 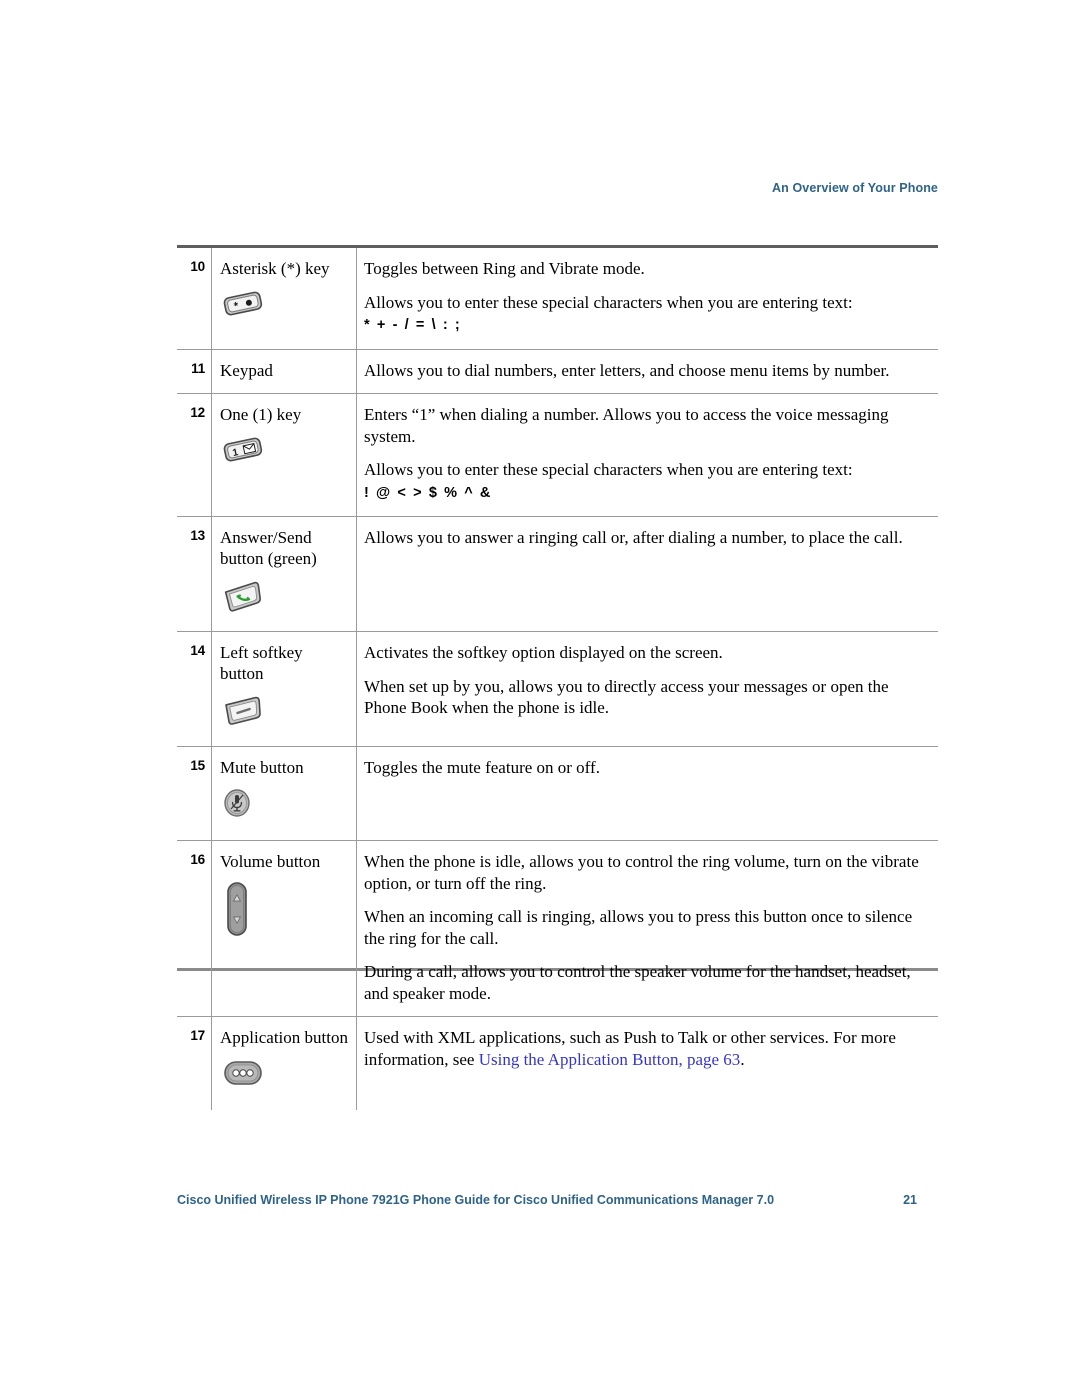 I want to click on description-paragraph: Toggles the mute feature on or off., so click(x=482, y=767).